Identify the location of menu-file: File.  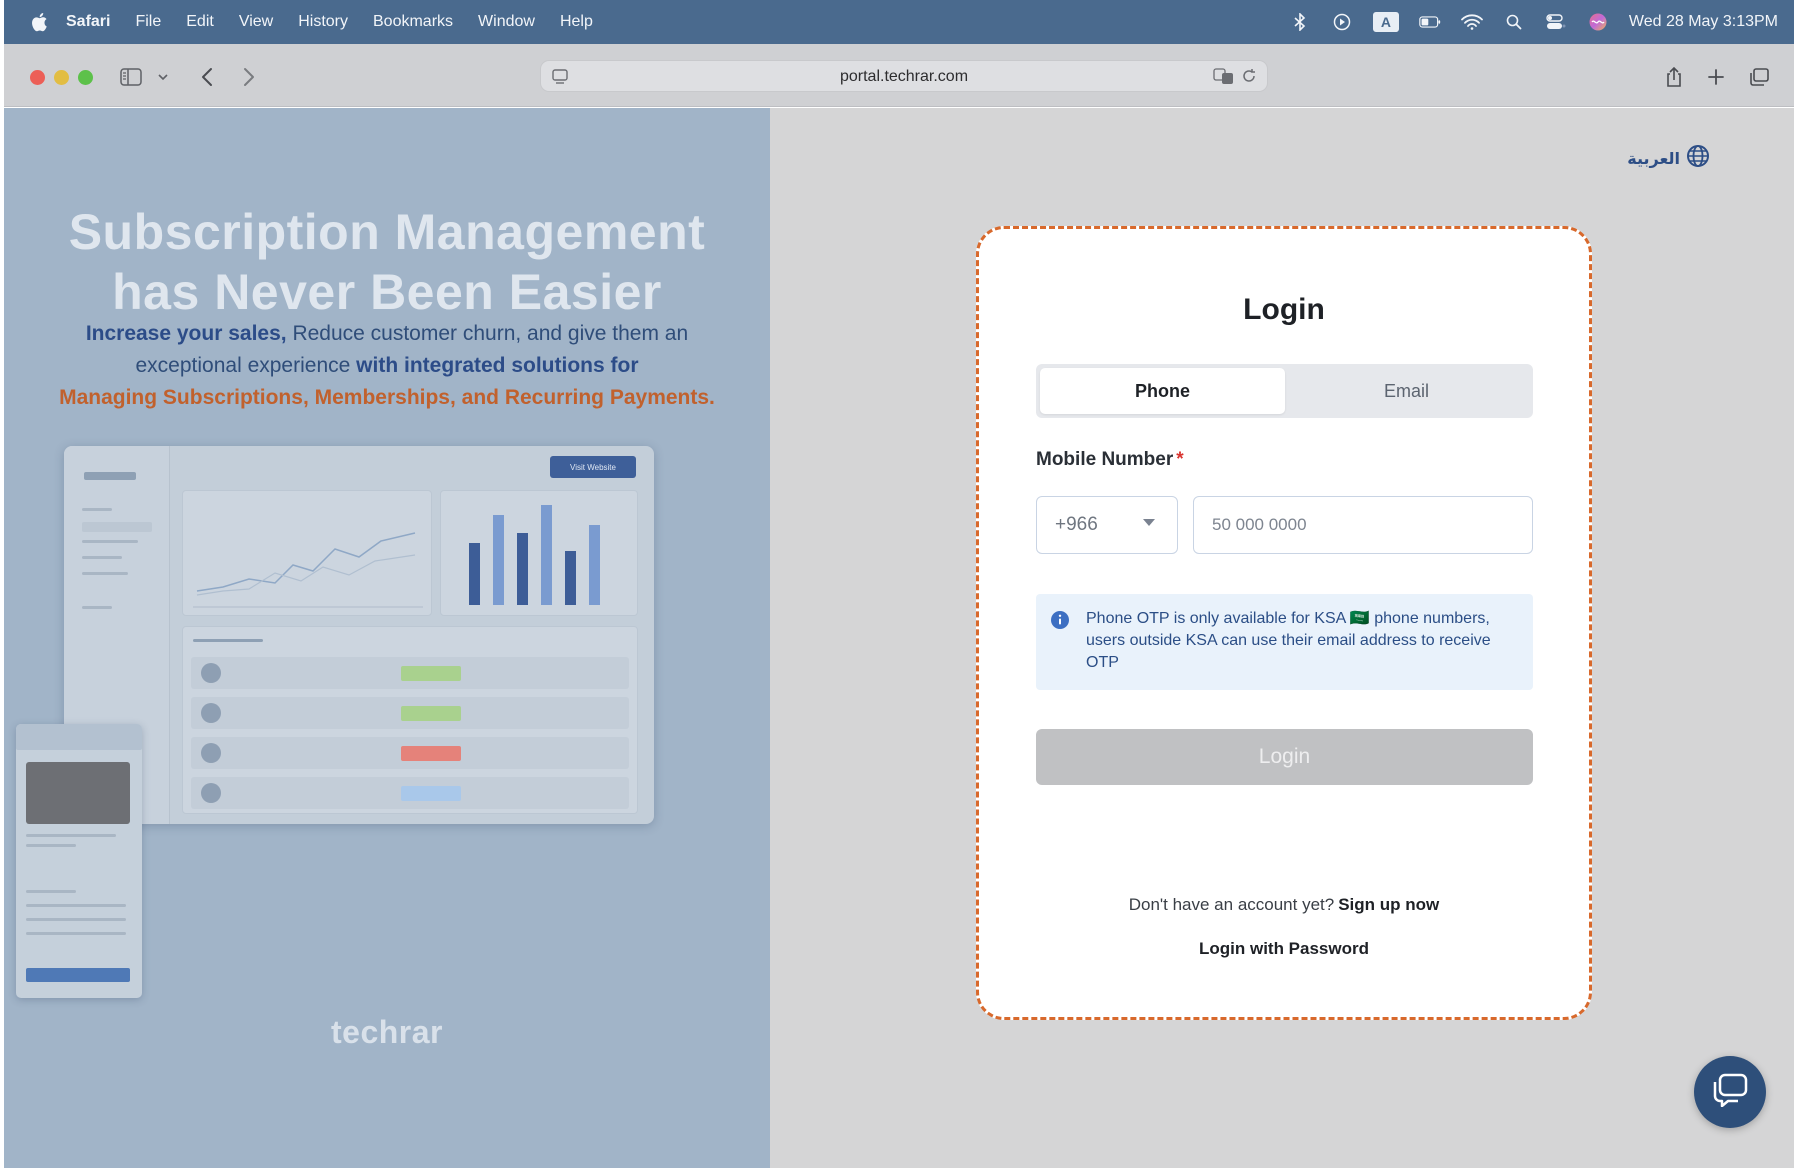
(148, 22).